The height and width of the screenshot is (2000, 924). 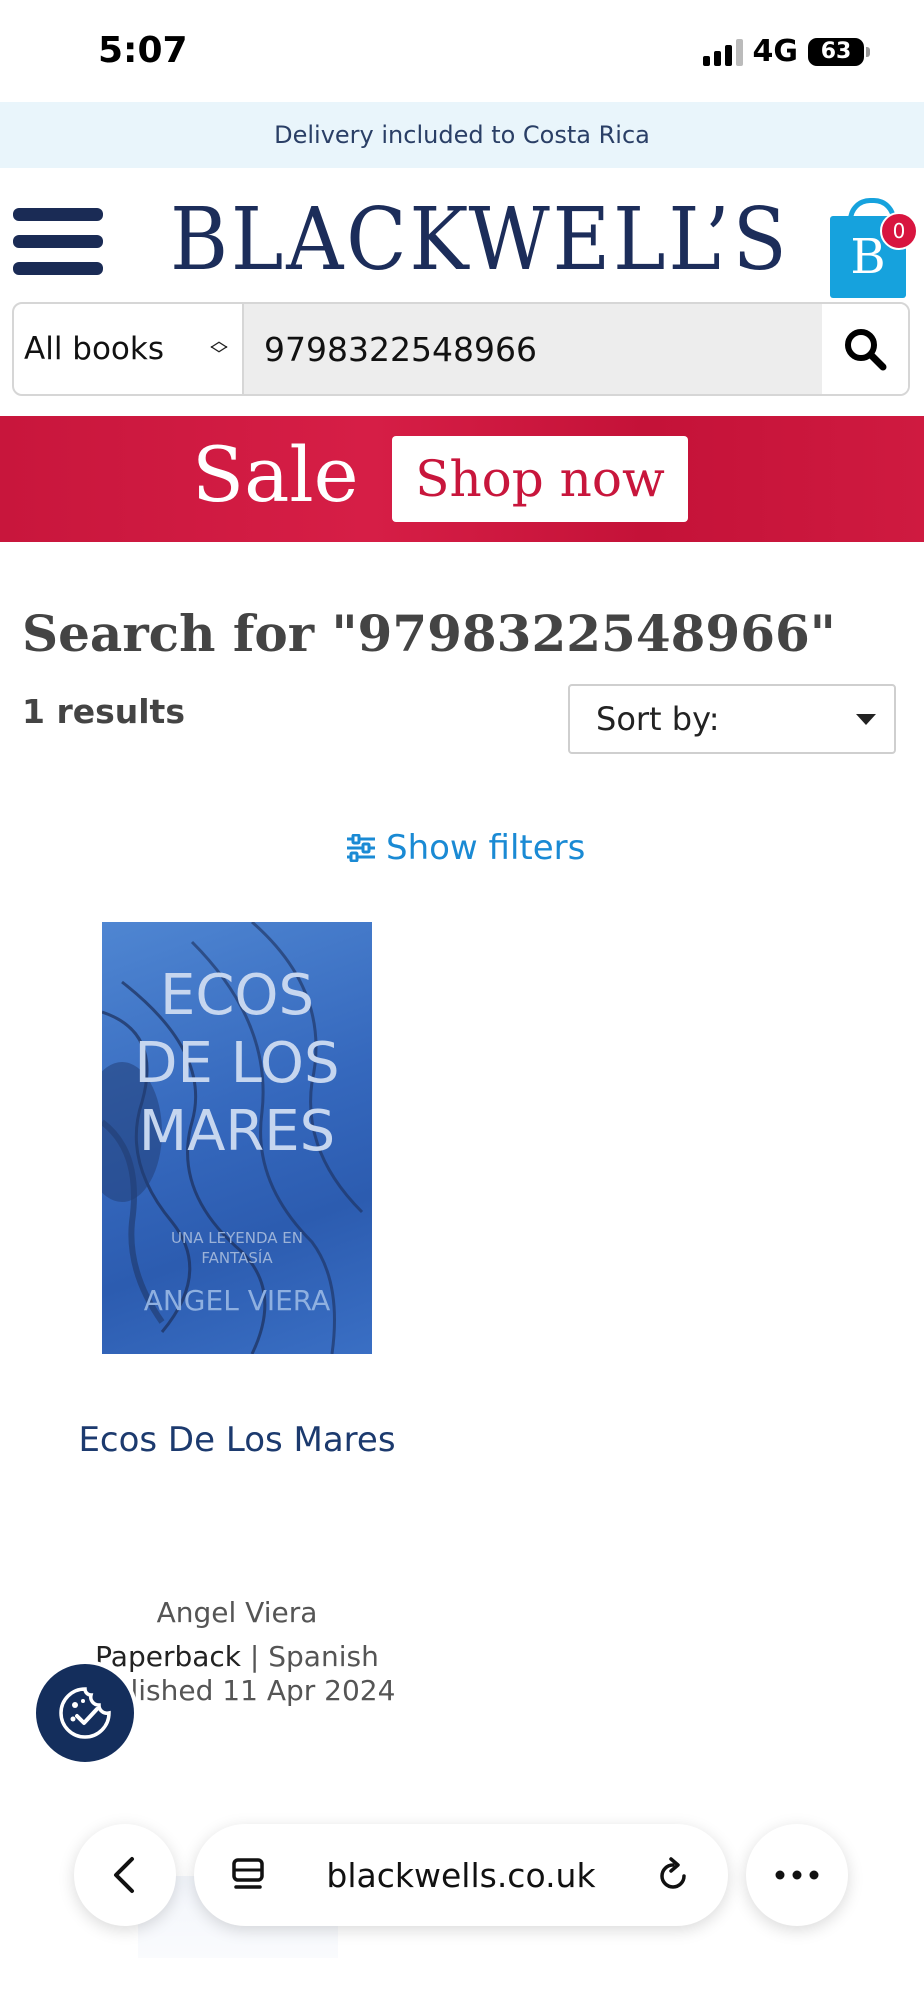 I want to click on more-dots-icon, so click(x=797, y=1875).